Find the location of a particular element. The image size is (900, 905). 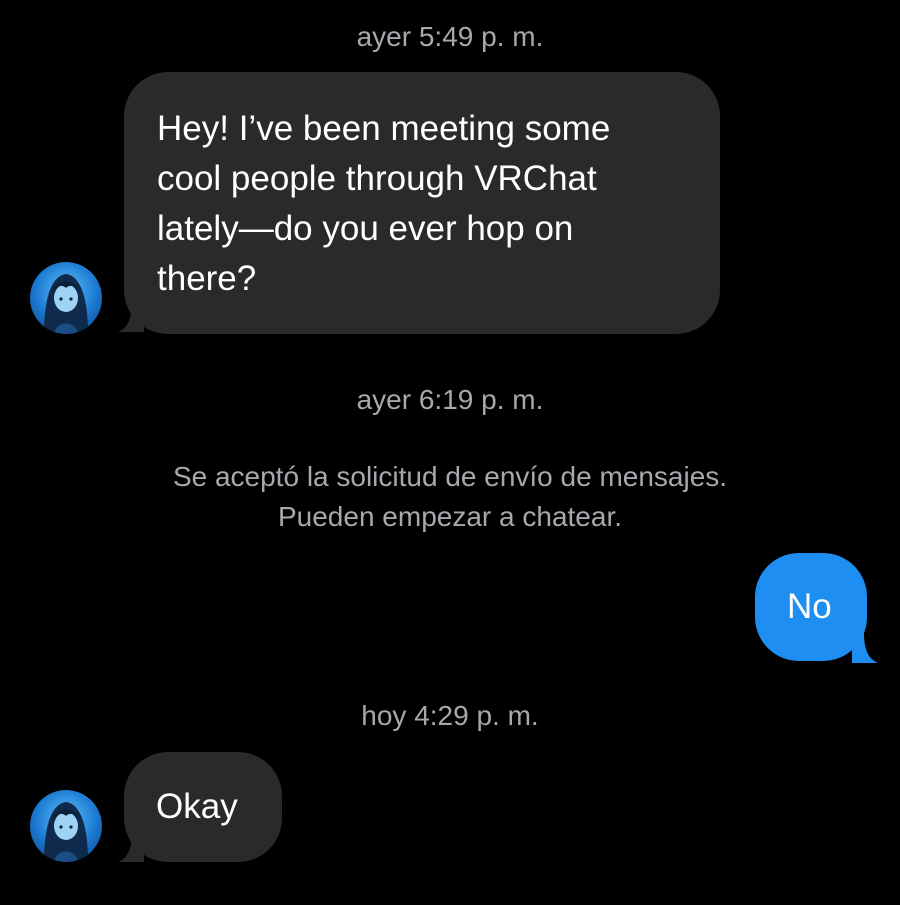

message-bubble-incoming: Okay is located at coordinates (203, 807).